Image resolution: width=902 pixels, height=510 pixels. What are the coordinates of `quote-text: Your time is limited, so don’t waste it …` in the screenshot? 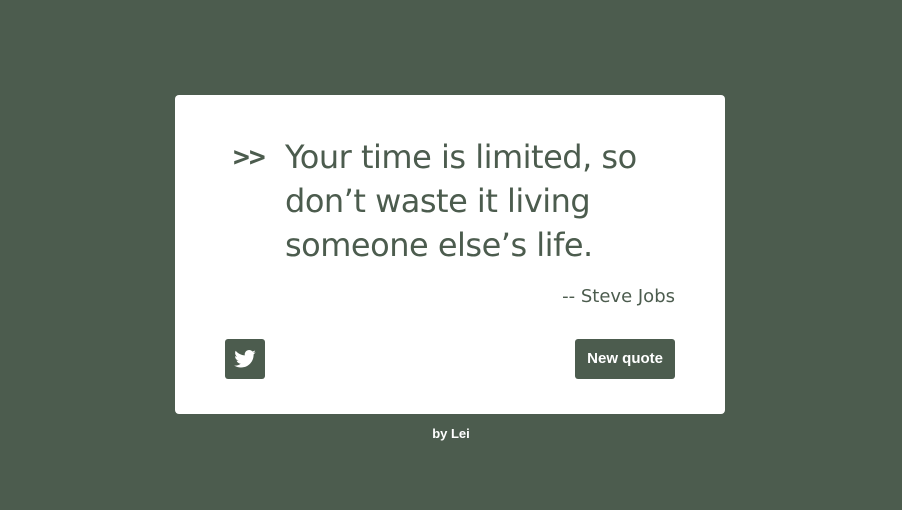 It's located at (461, 201).